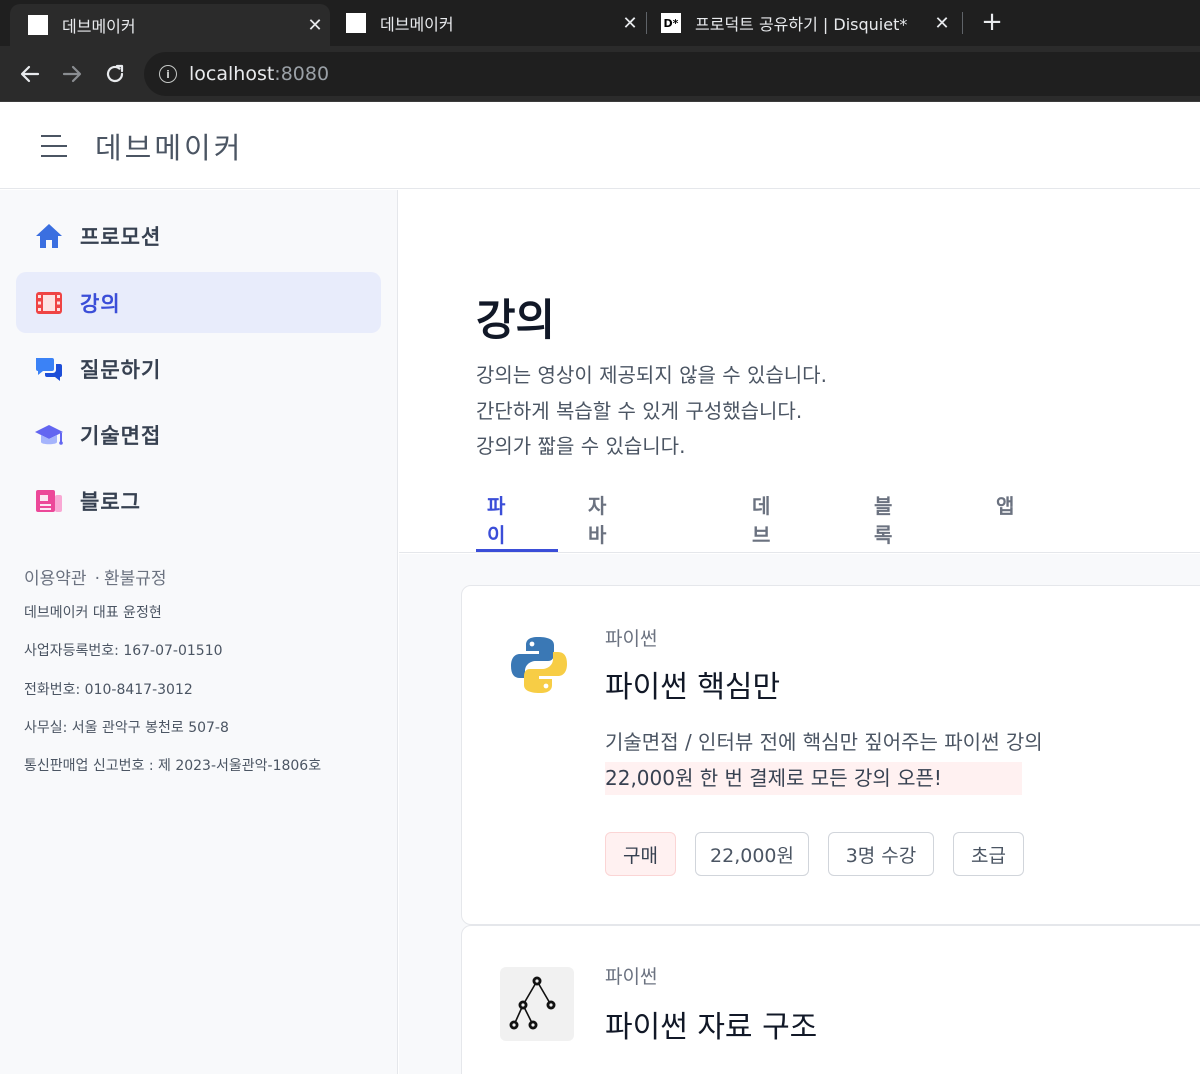  I want to click on forward-icon, so click(72, 74).